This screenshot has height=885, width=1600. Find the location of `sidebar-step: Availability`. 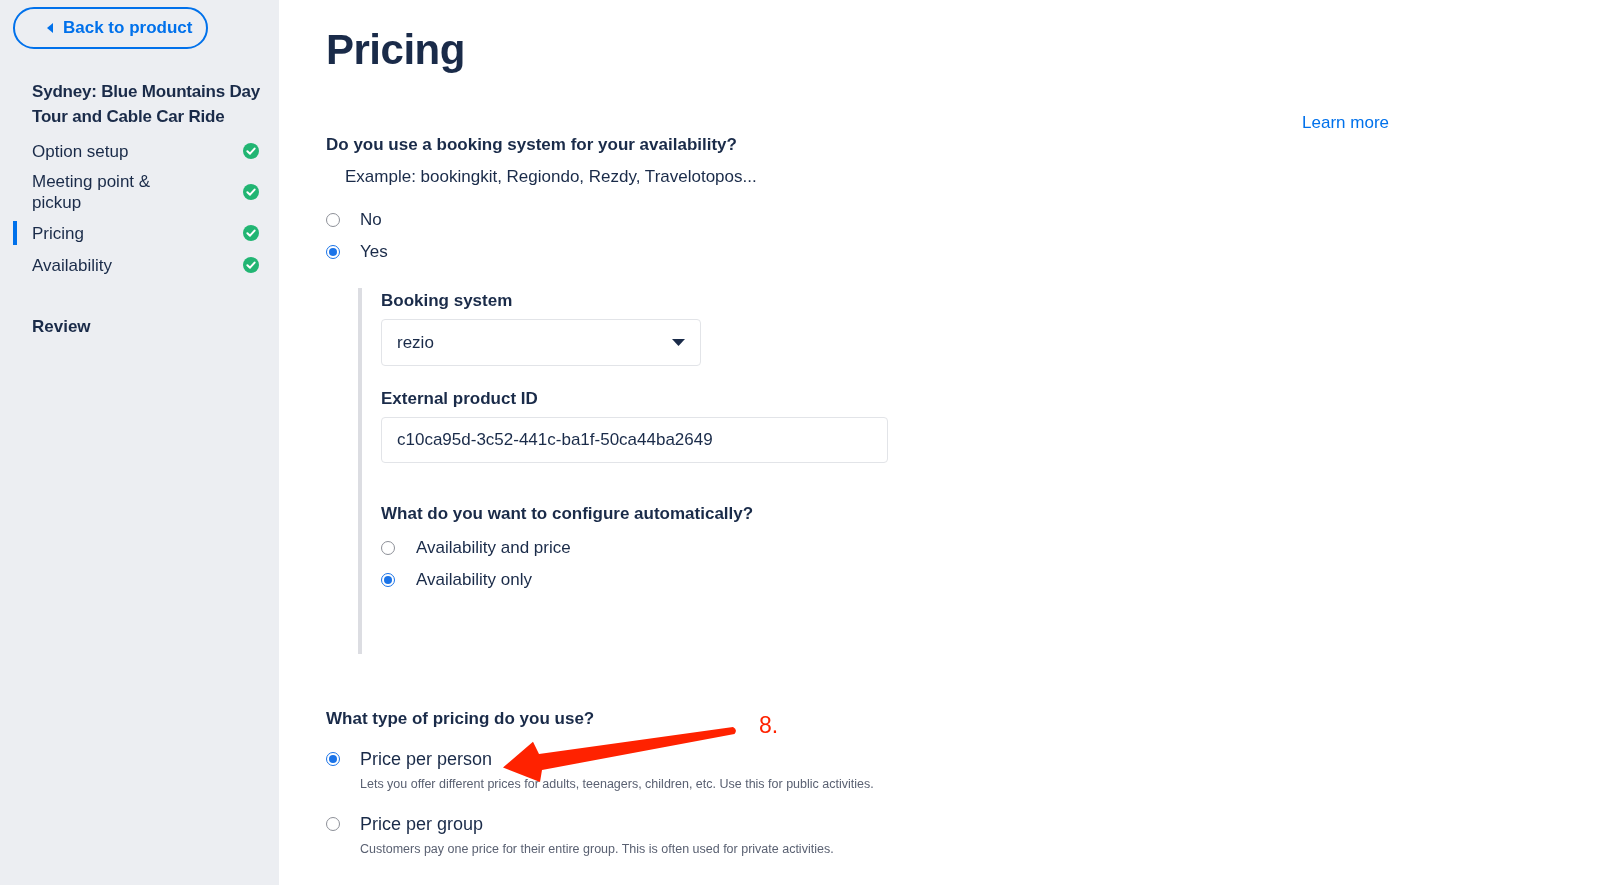

sidebar-step: Availability is located at coordinates (136, 265).